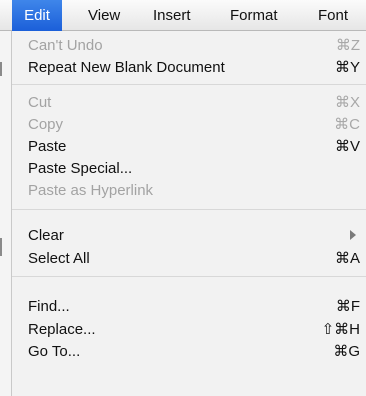 The image size is (366, 396). Describe the element at coordinates (37, 15) in the screenshot. I see `menu-edit: Edit` at that location.